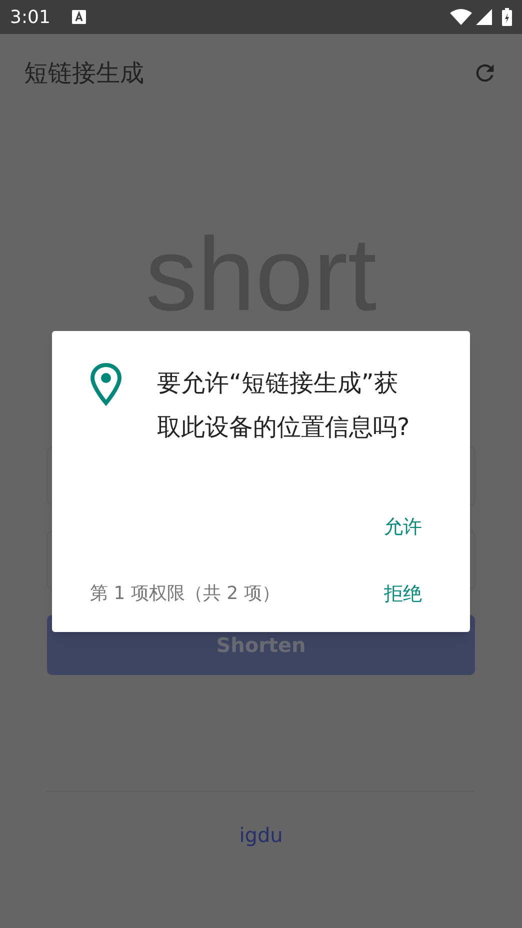 This screenshot has width=522, height=928. Describe the element at coordinates (284, 405) in the screenshot. I see `dialog-message: 要允许“短链接生成”获取此设备的位置信息吗?` at that location.